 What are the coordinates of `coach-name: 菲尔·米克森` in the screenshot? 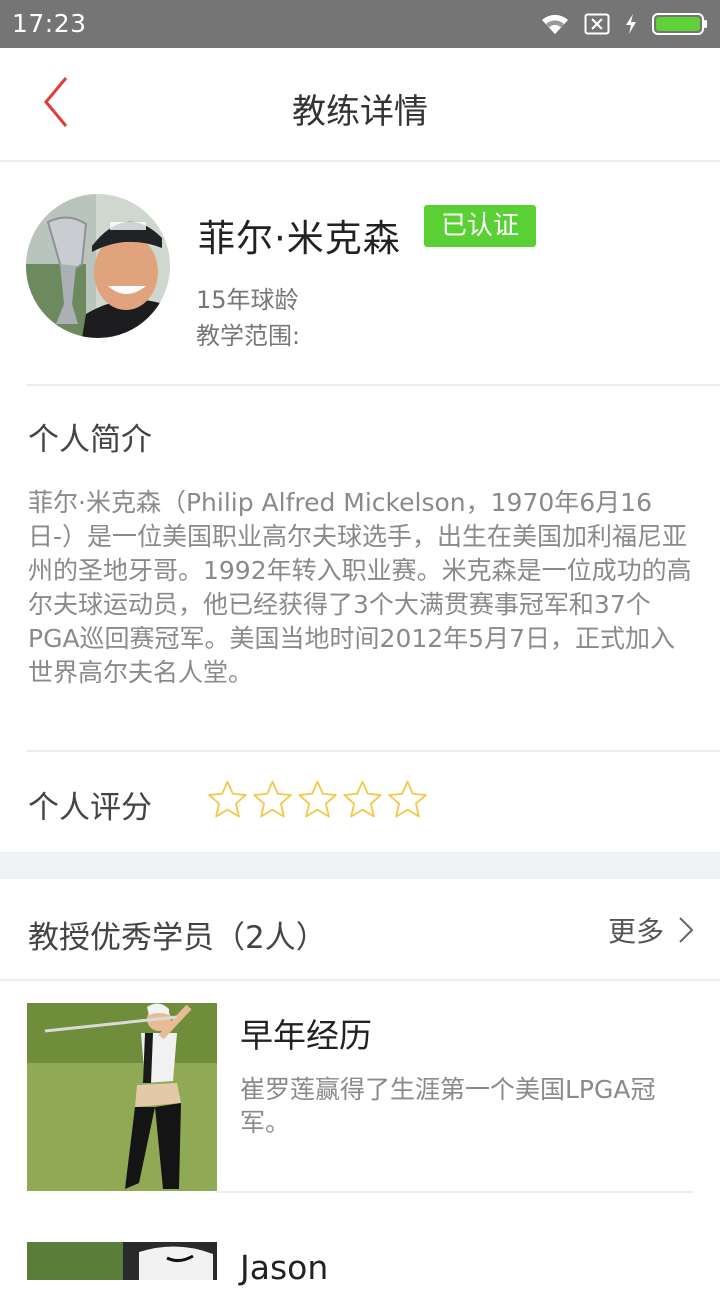 It's located at (299, 238).